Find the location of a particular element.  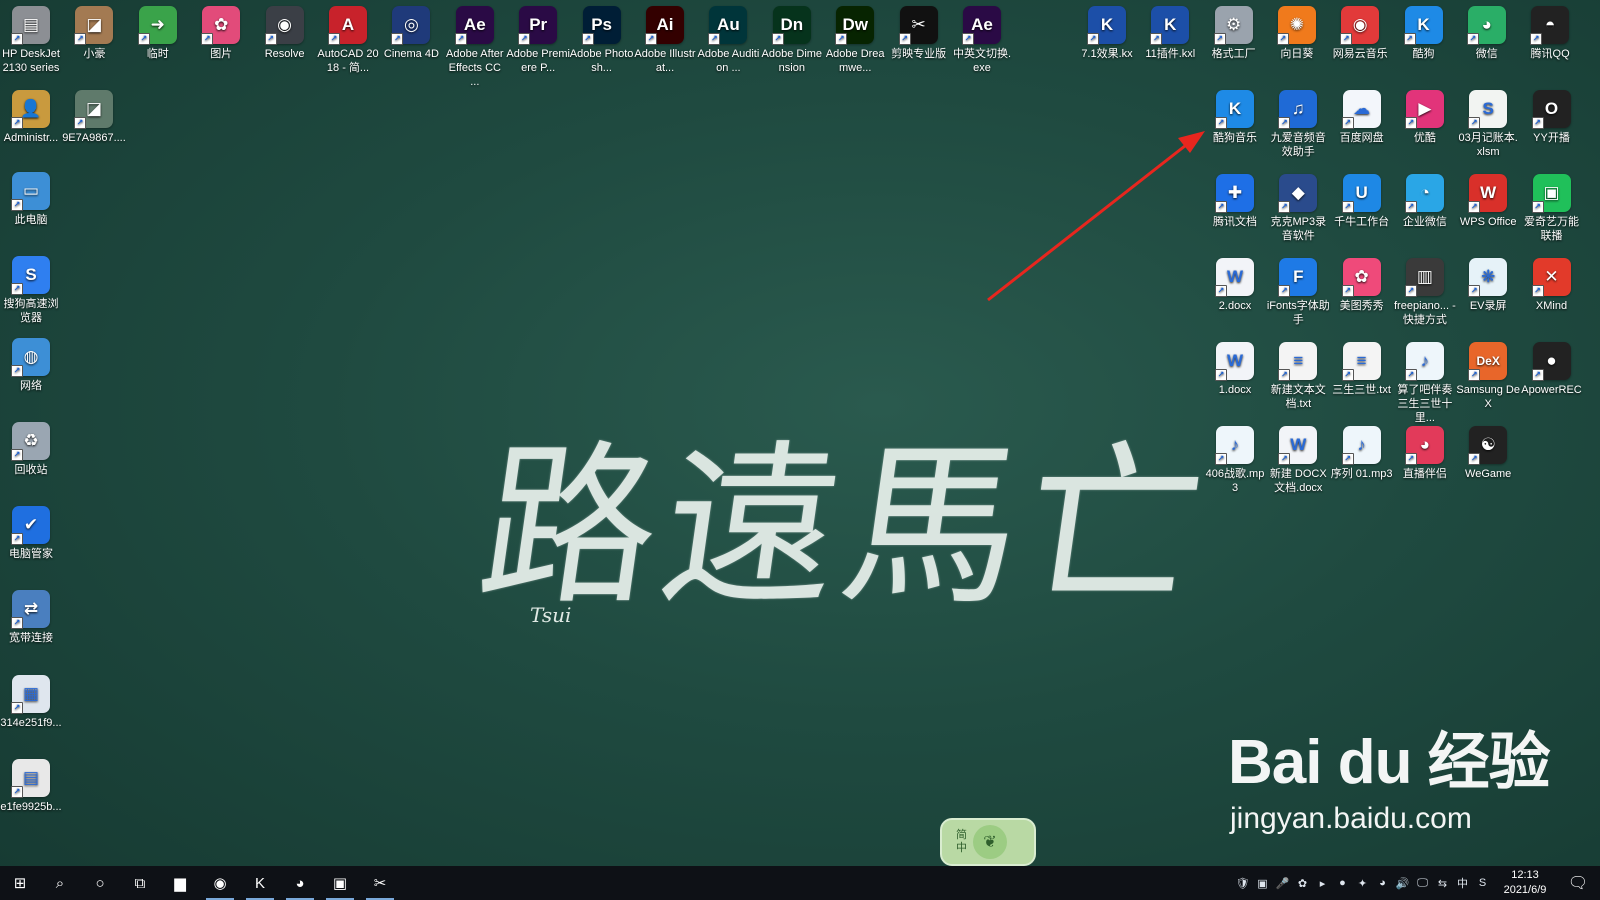

desktop-icon-spreadsheet-file: S ↗ 03月记账本.xlsm is located at coordinates (1488, 124).